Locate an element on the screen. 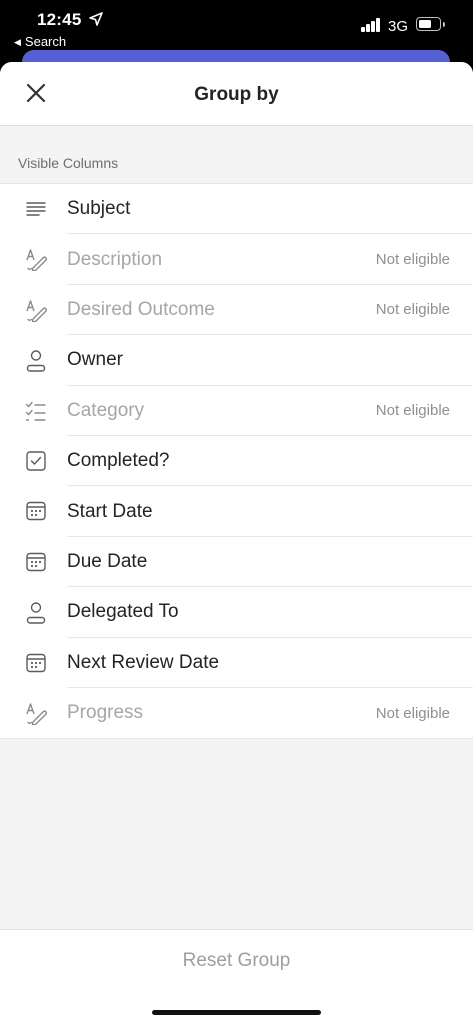 This screenshot has height=1024, width=473. text-lines-icon is located at coordinates (36, 209).